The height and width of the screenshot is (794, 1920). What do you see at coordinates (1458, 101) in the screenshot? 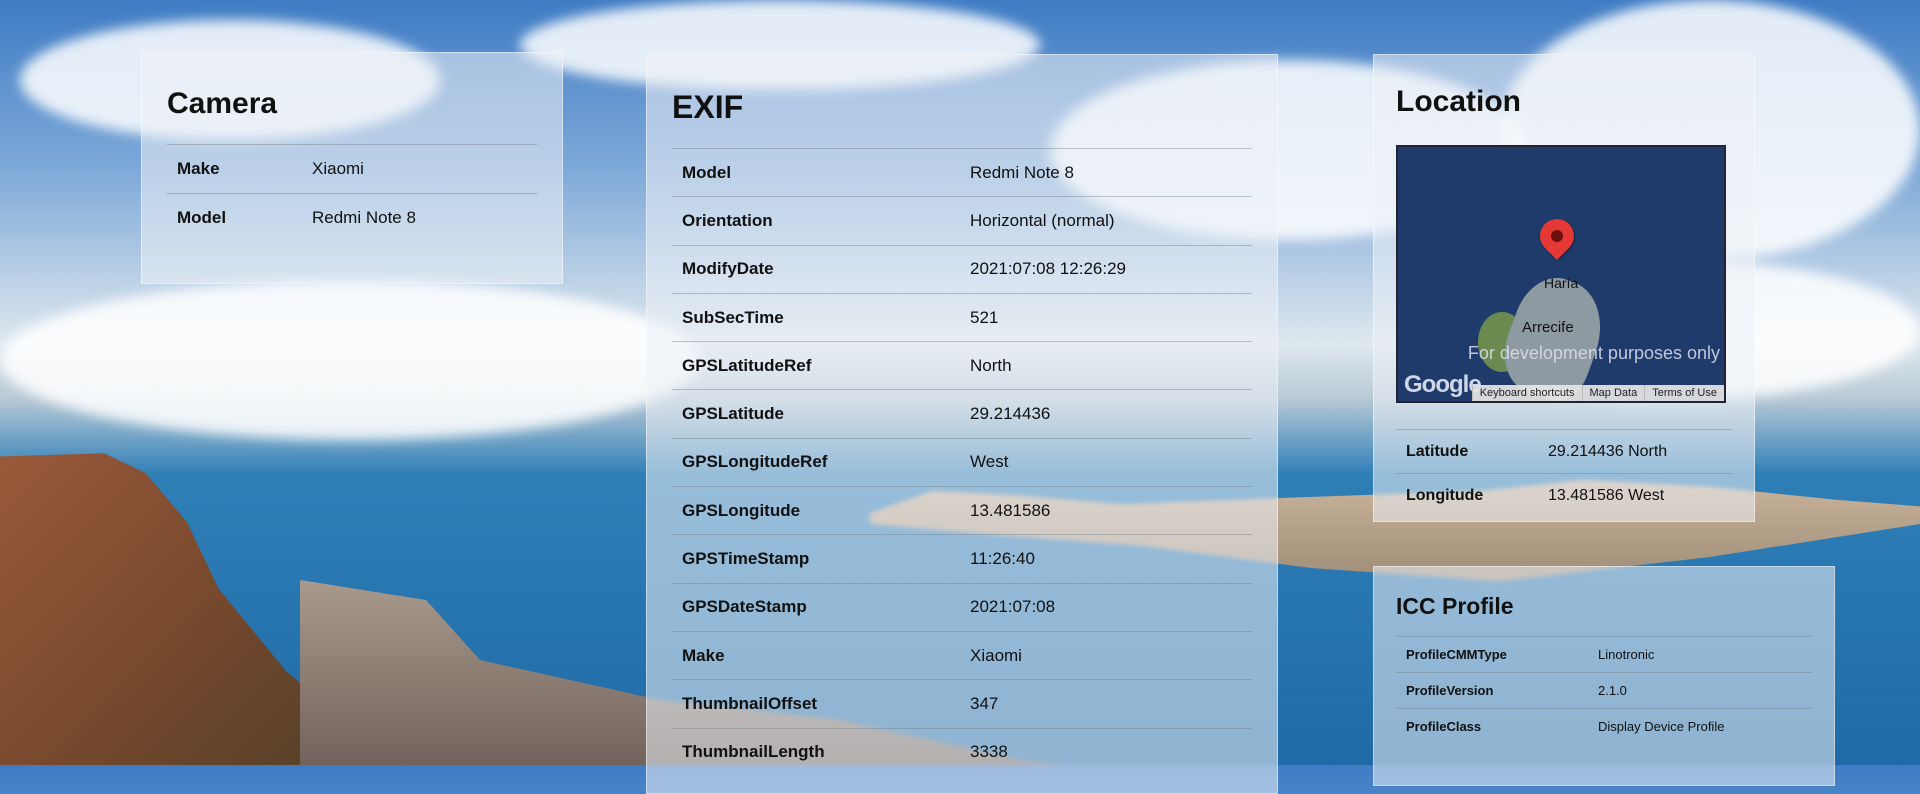
I see `location-title: Location` at bounding box center [1458, 101].